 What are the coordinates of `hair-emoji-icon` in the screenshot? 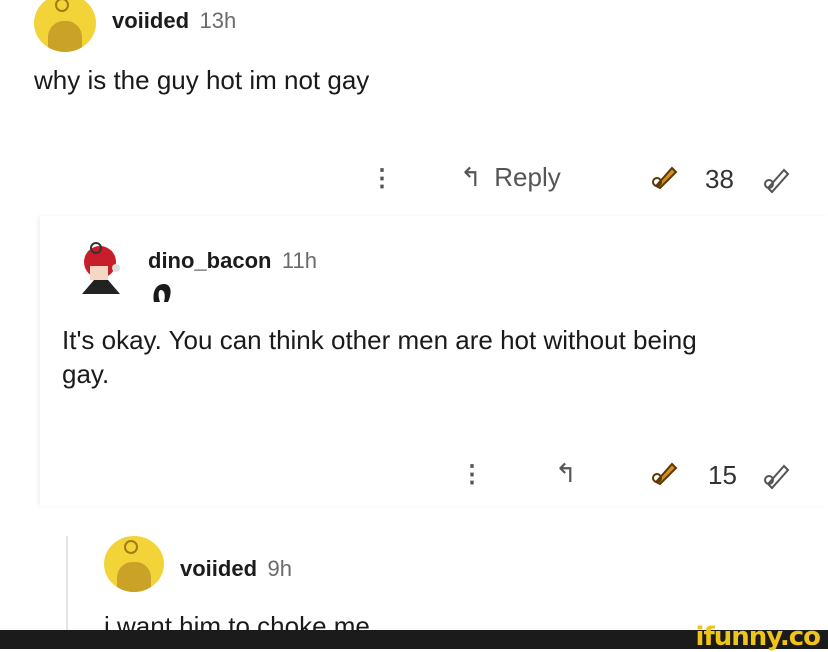 It's located at (162, 295).